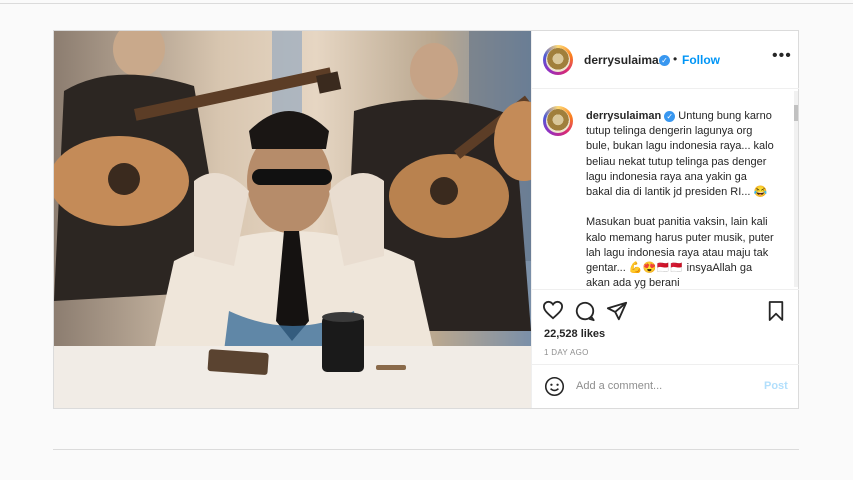 This screenshot has width=853, height=480. Describe the element at coordinates (796, 113) in the screenshot. I see `caption-scrollbar-thumb` at that location.